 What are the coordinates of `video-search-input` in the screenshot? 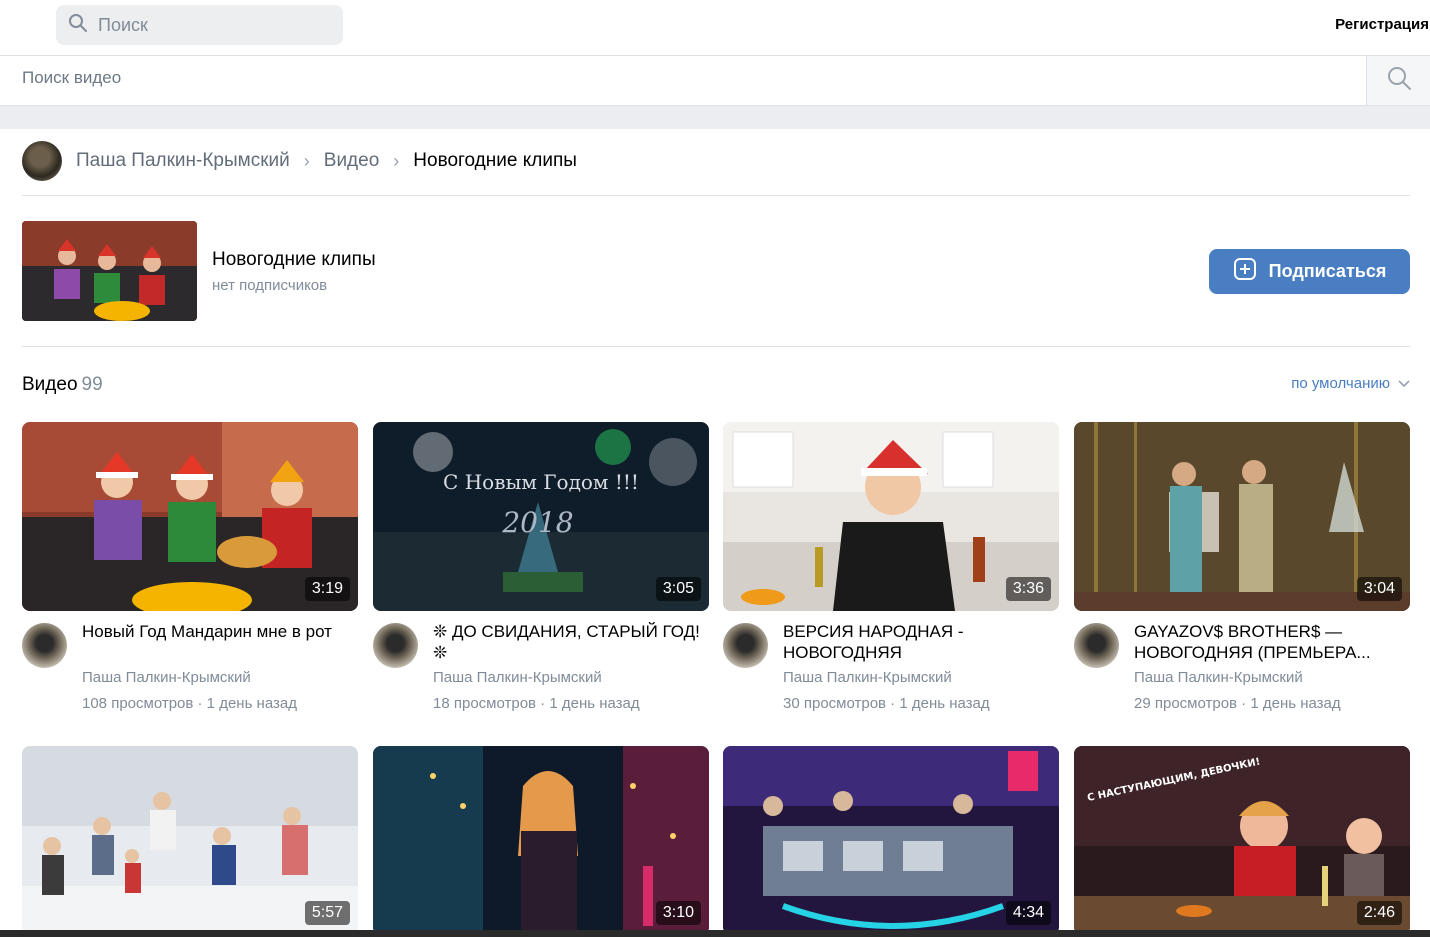 It's located at (672, 78).